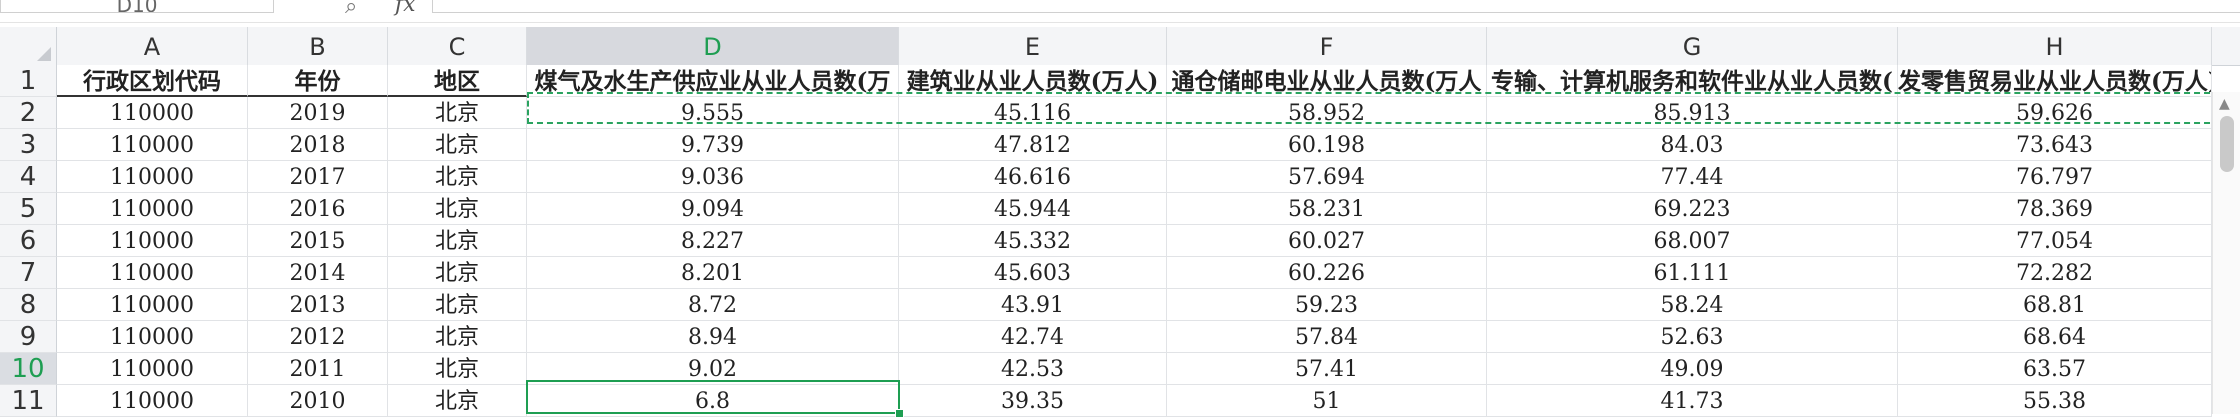 The image size is (2240, 418). I want to click on header-cell-f: 通仓储邮电业从业人员数(万人, so click(1327, 81).